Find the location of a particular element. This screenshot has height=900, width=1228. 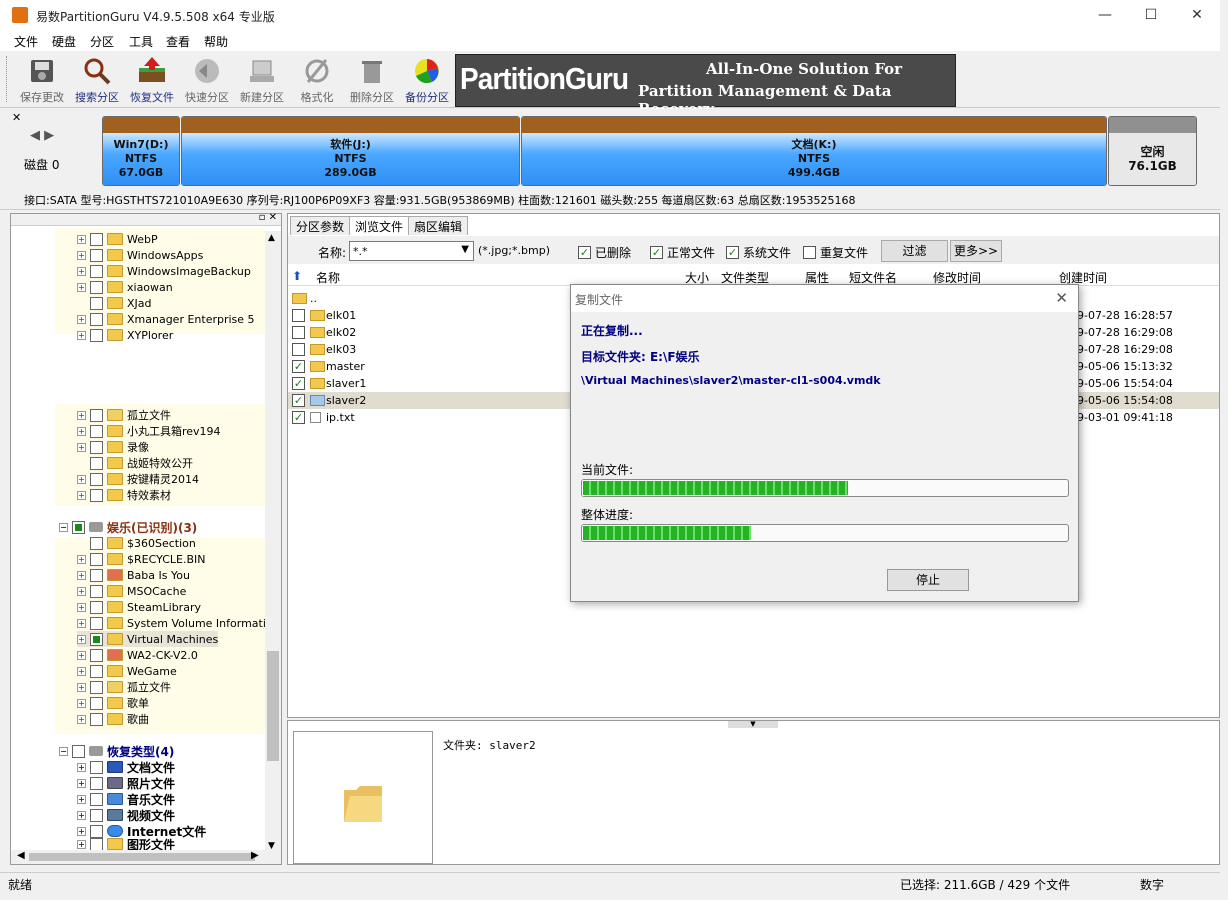

tree-item: + Xmanager Enterprise 5 is located at coordinates (166, 319).